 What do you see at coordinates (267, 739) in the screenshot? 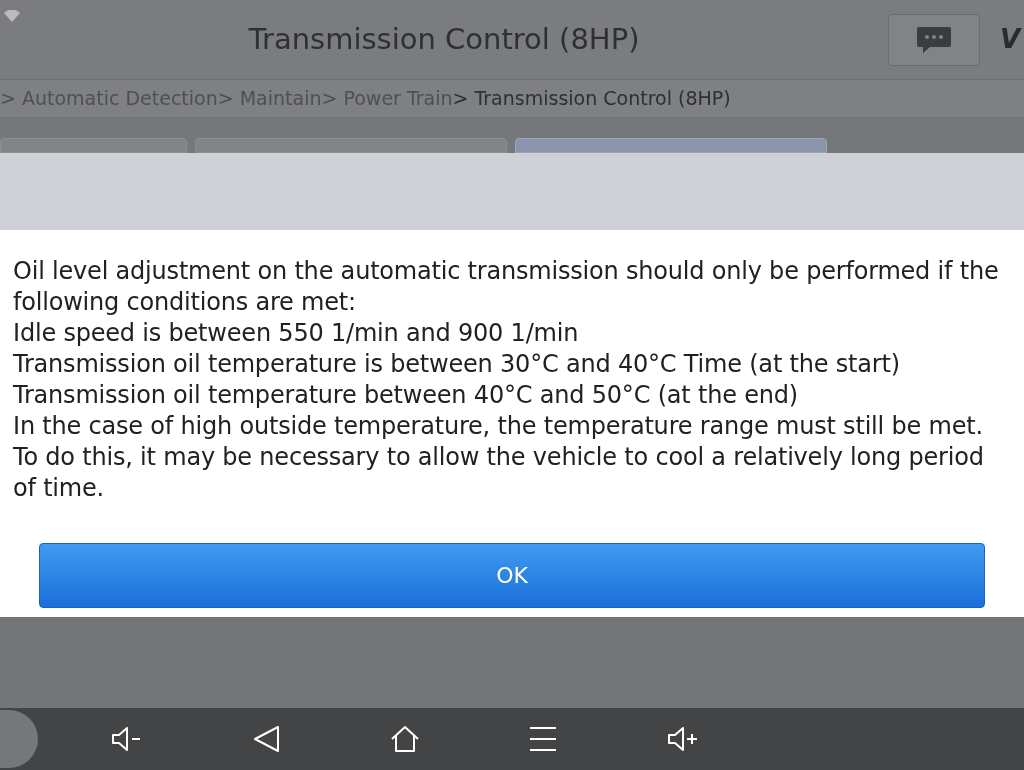
I see `back-icon` at bounding box center [267, 739].